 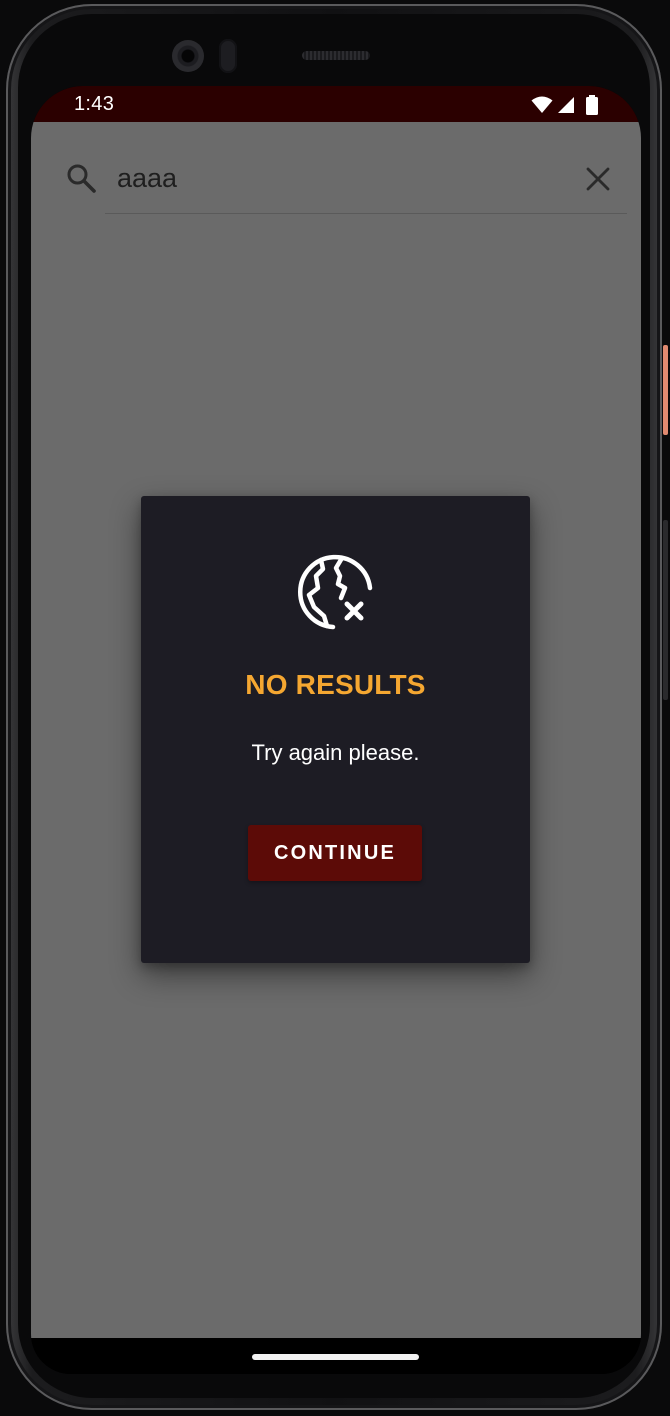 I want to click on globe-with-x-icon, so click(x=335, y=592).